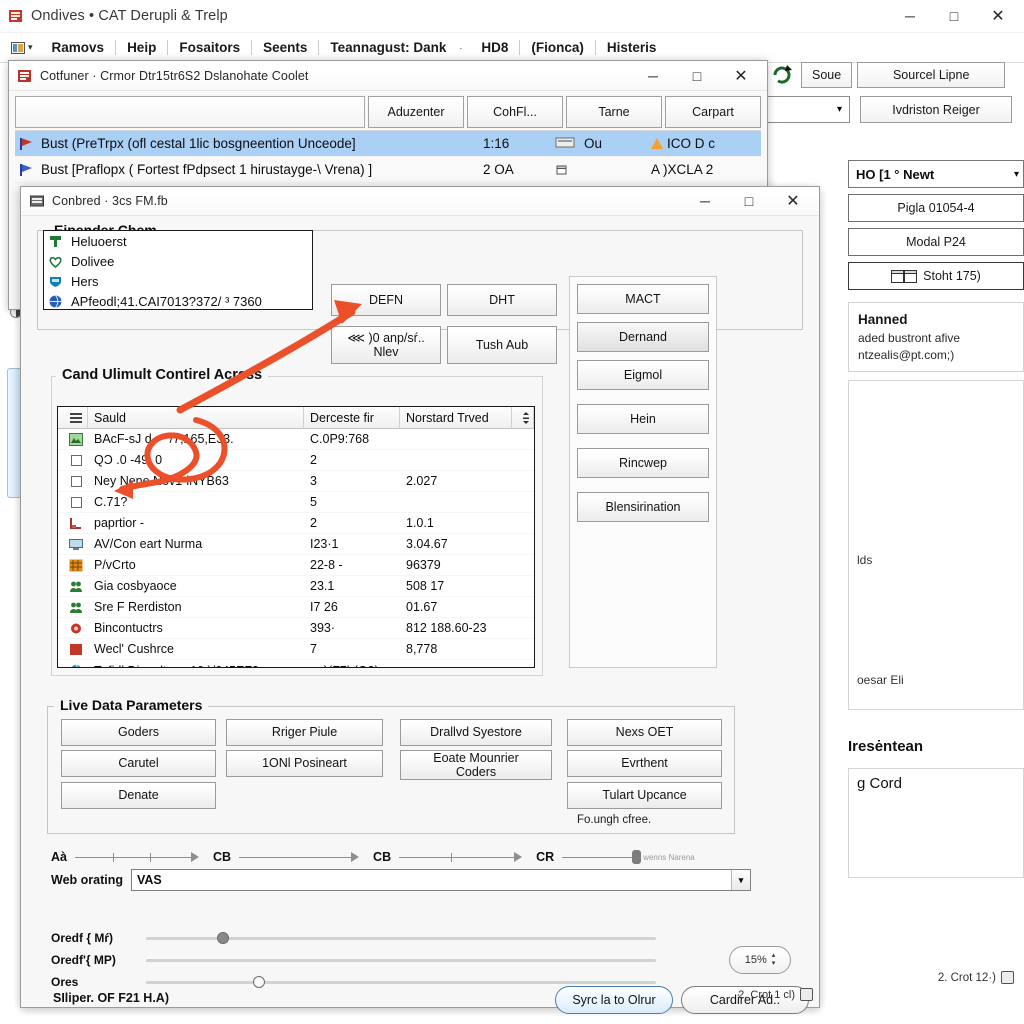 Image resolution: width=1024 pixels, height=1024 pixels. I want to click on table-row: paprtior - 2 1.0.1, so click(296, 523).